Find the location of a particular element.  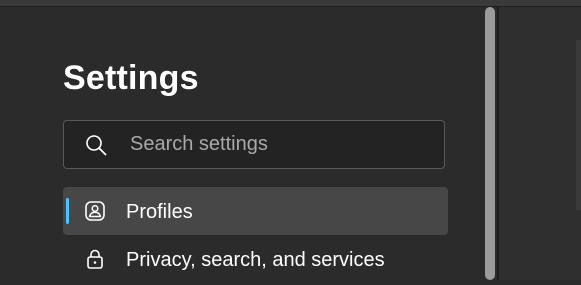

lock-icon is located at coordinates (95, 259).